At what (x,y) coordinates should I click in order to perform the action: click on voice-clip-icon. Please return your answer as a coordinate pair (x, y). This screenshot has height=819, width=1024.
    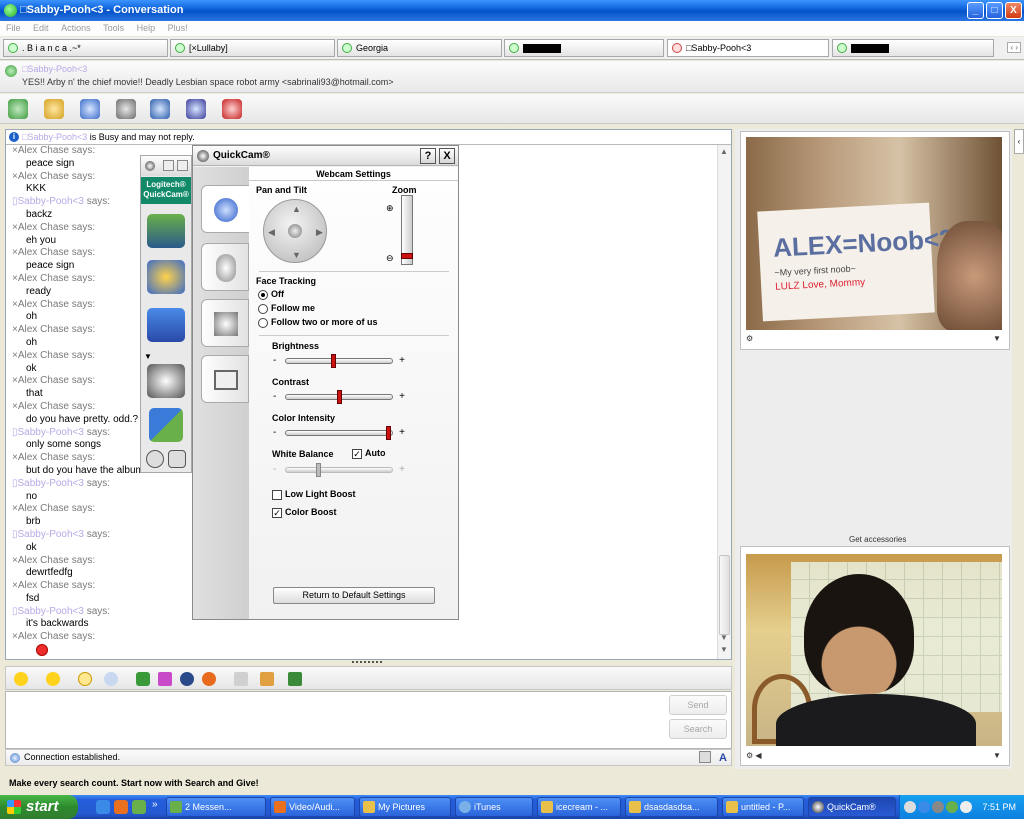
    Looking at the image, I should click on (85, 679).